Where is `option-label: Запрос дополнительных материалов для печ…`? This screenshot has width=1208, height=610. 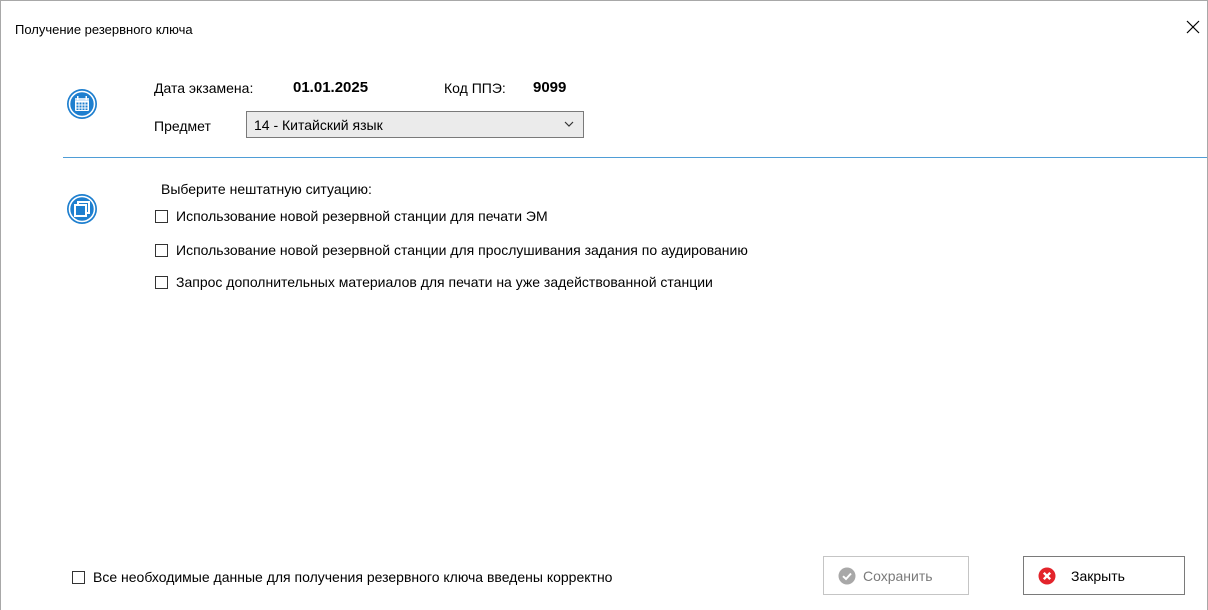
option-label: Запрос дополнительных материалов для печ… is located at coordinates (444, 282).